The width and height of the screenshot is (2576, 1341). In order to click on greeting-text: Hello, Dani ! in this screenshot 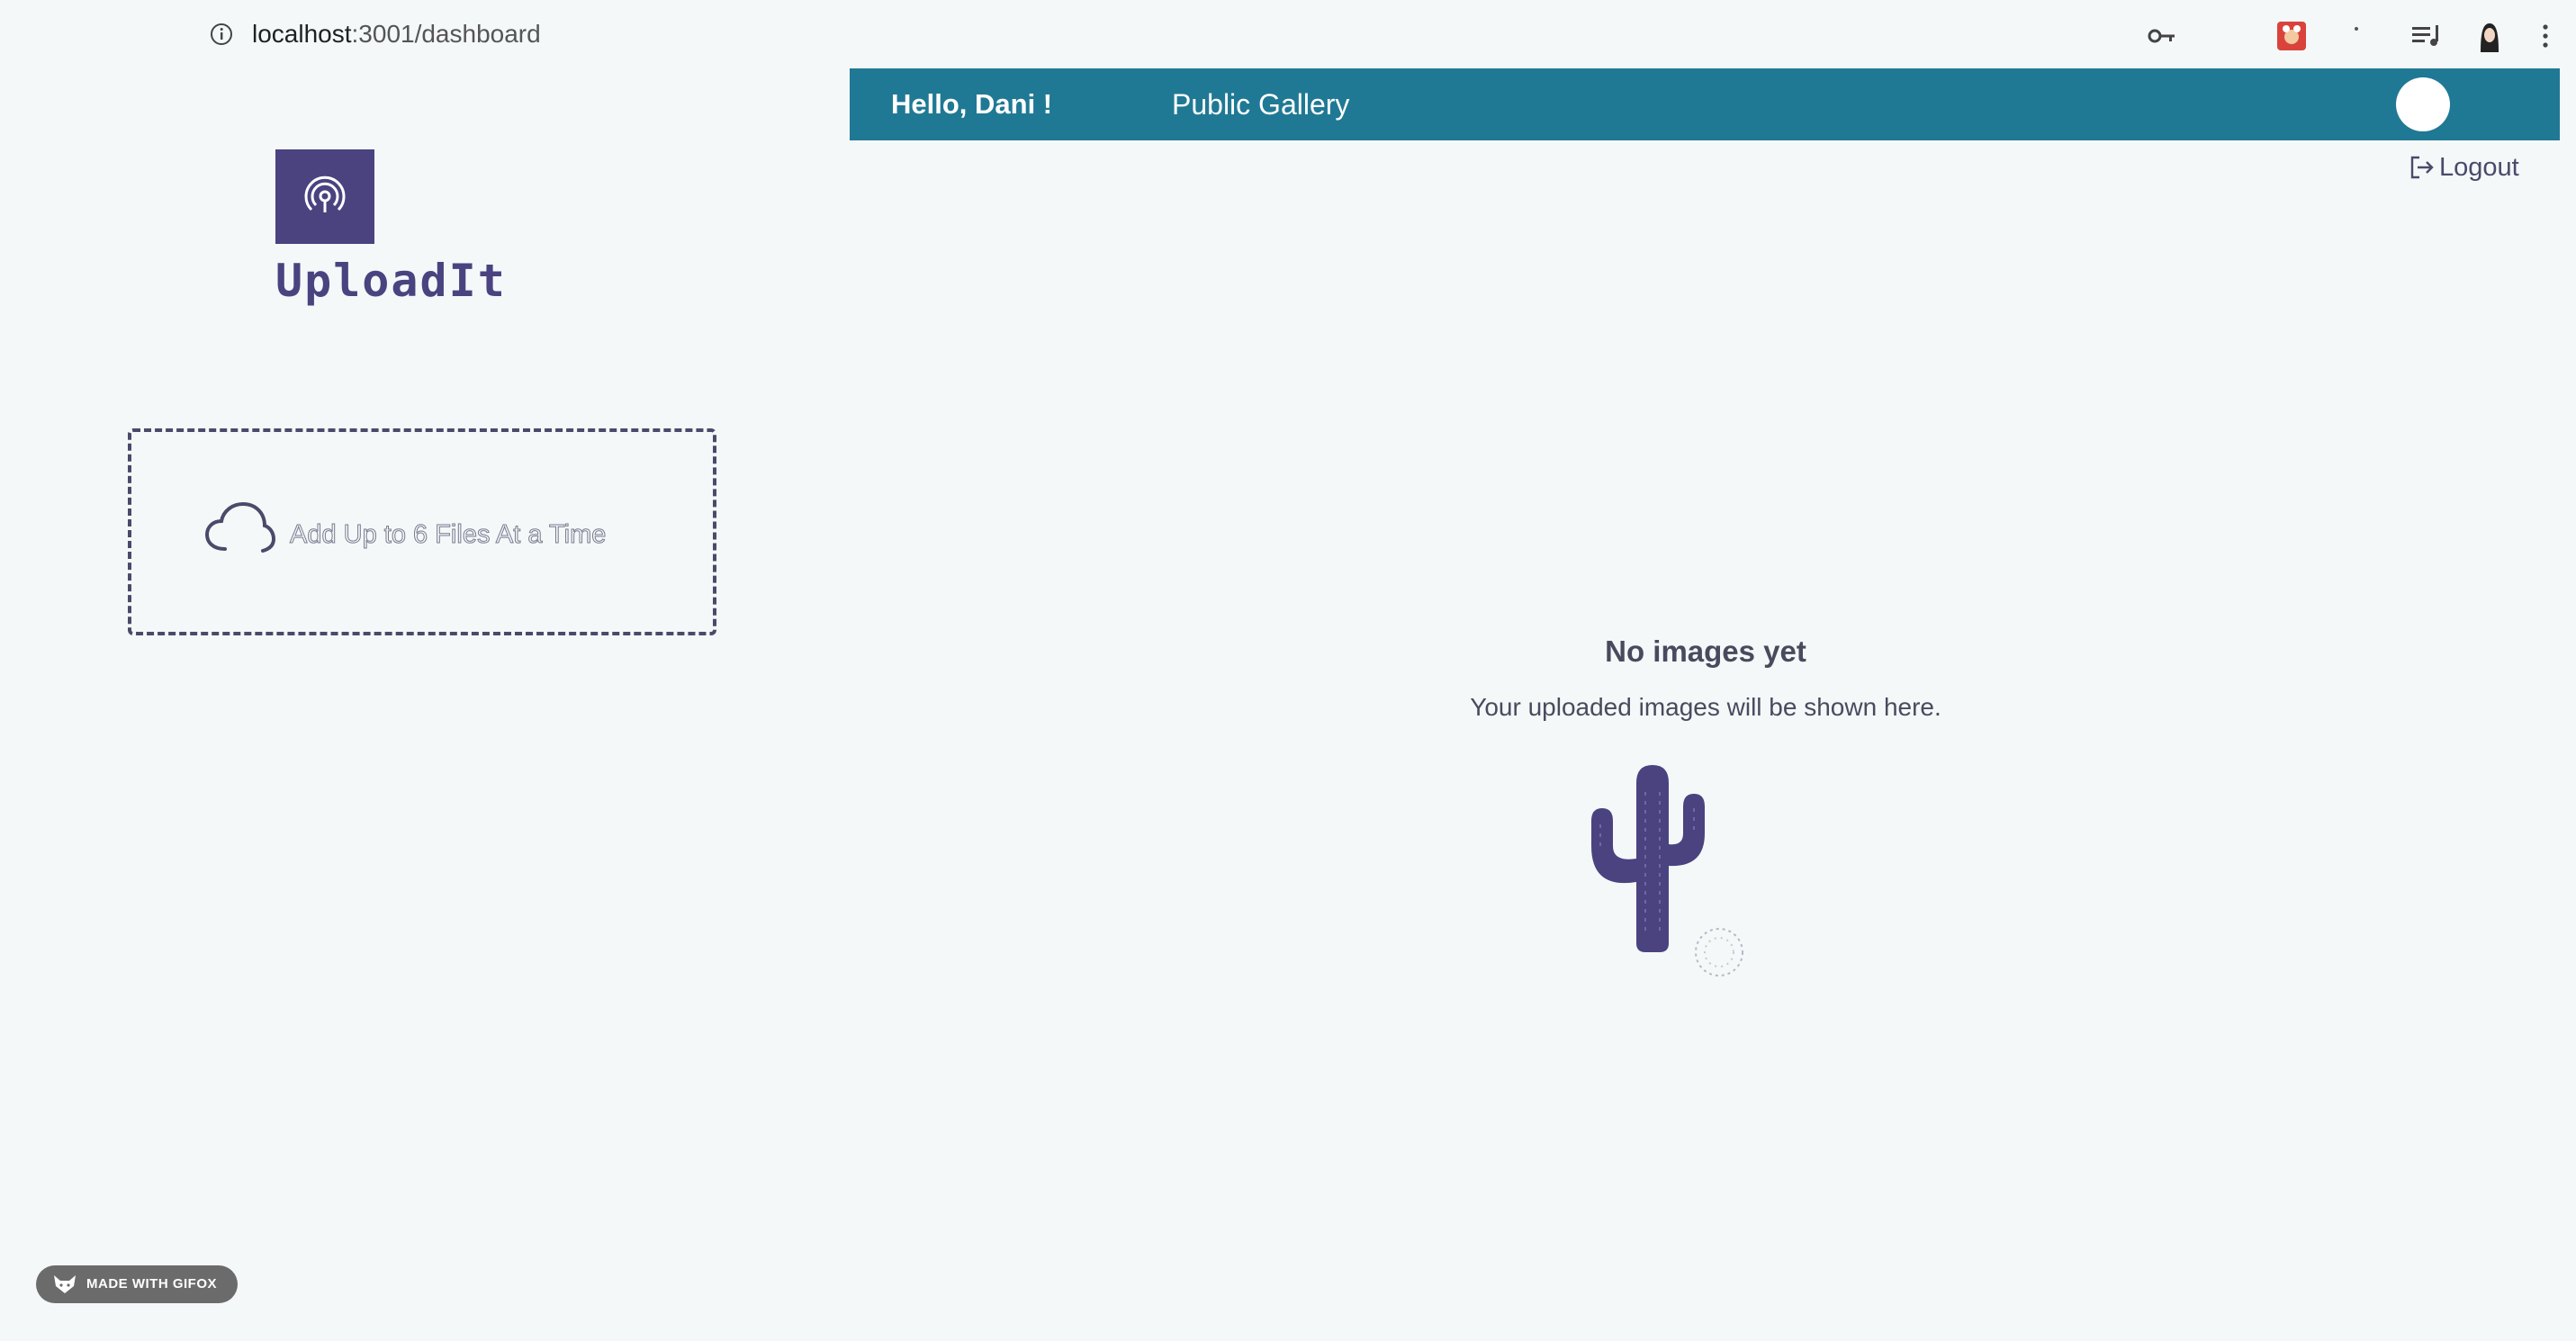, I will do `click(972, 104)`.